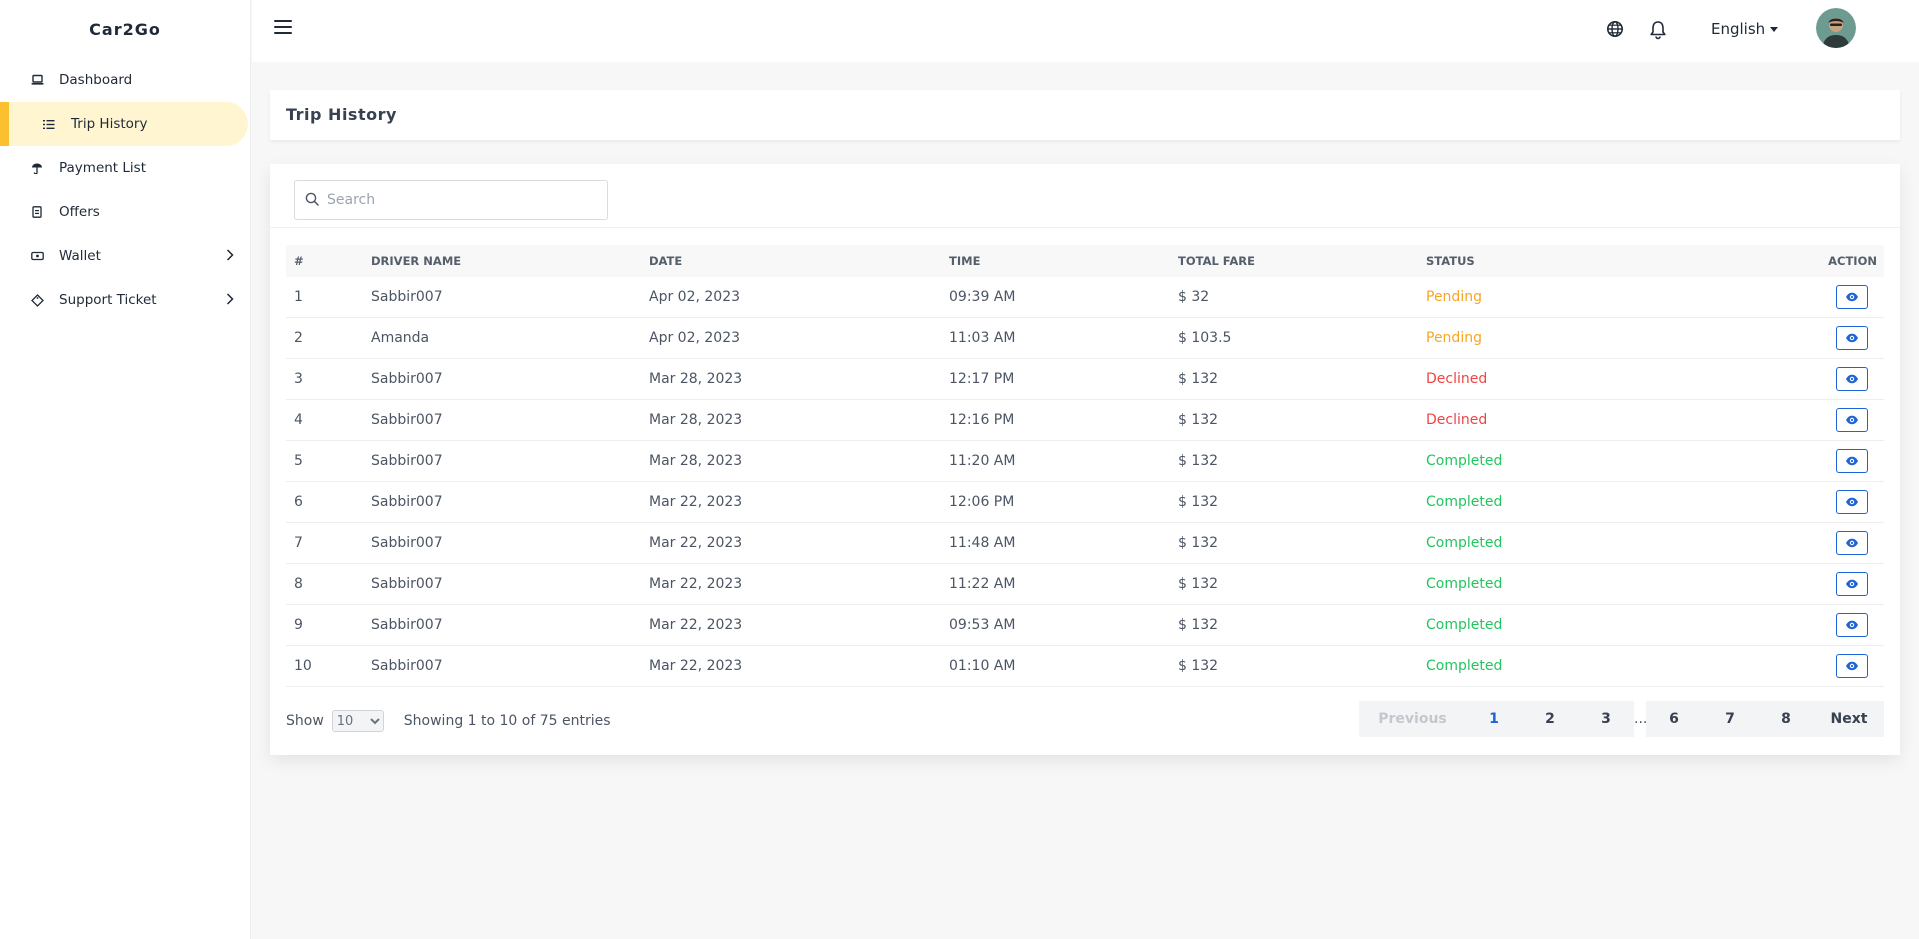 Image resolution: width=1919 pixels, height=939 pixels. I want to click on top-bar: English, so click(1085, 31).